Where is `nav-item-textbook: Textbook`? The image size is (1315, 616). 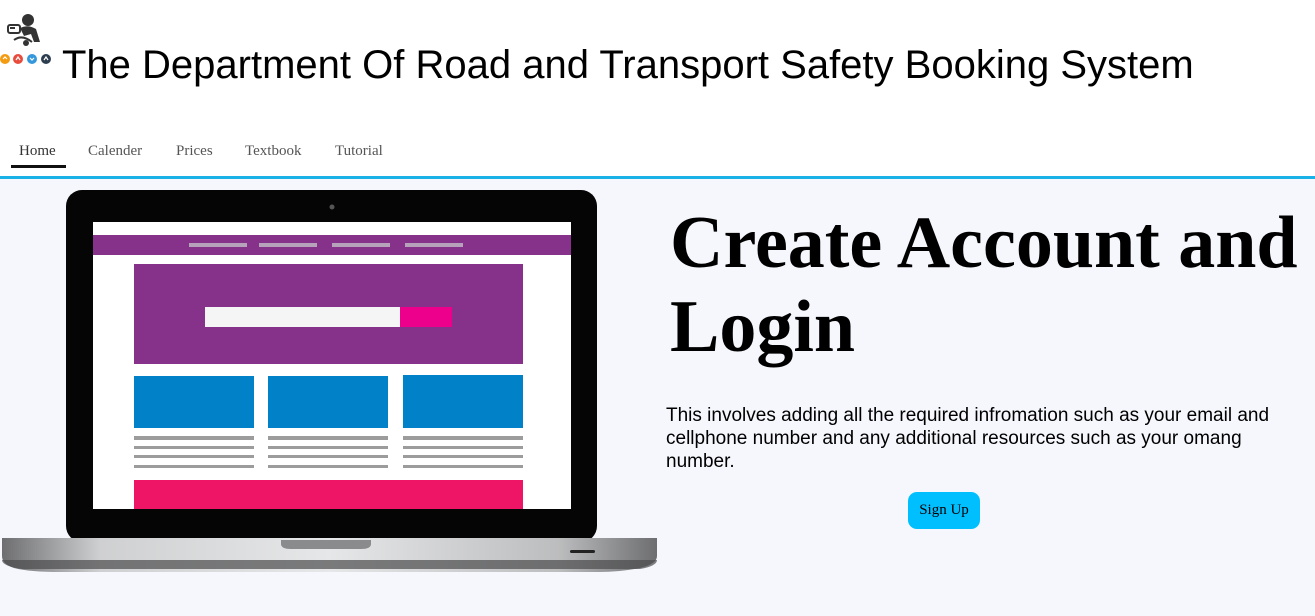
nav-item-textbook: Textbook is located at coordinates (273, 153).